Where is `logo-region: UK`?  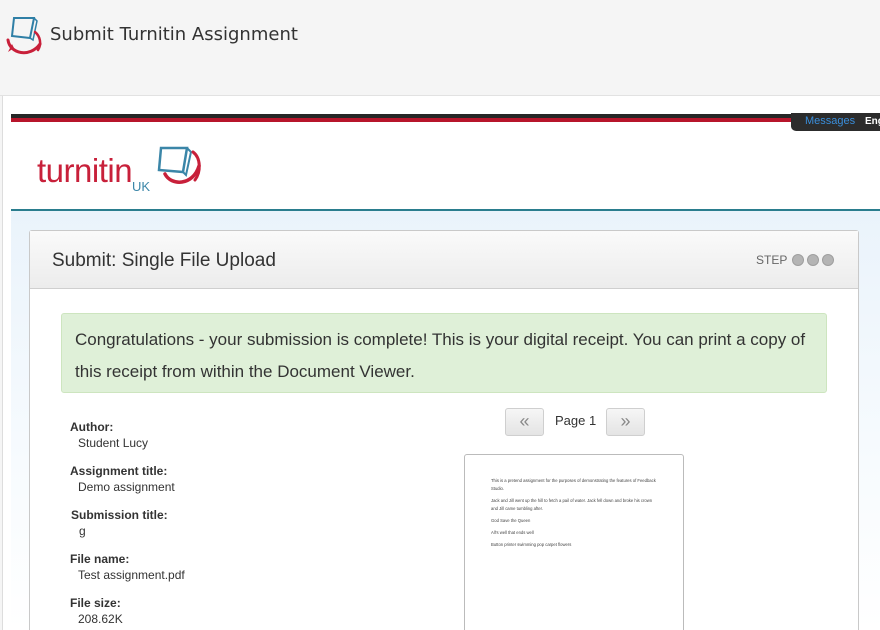
logo-region: UK is located at coordinates (141, 186).